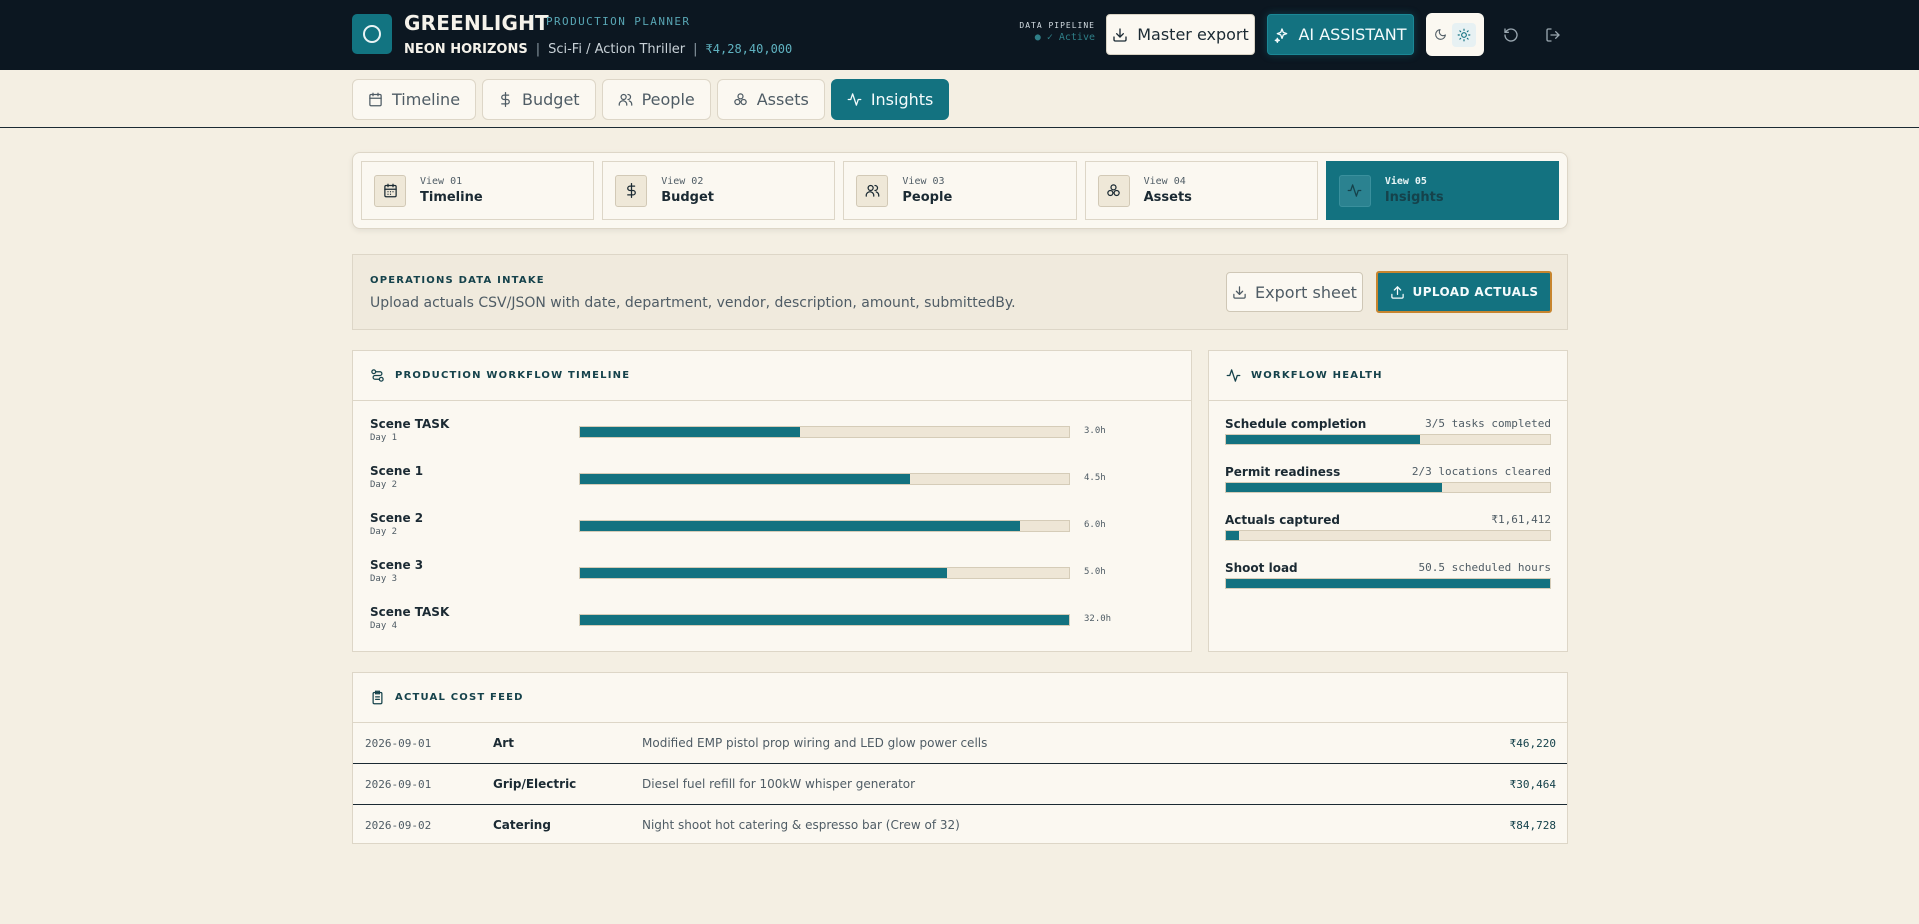 Image resolution: width=1919 pixels, height=924 pixels. I want to click on workflow-row: Scene TASK Day 4 32.0h, so click(780, 625).